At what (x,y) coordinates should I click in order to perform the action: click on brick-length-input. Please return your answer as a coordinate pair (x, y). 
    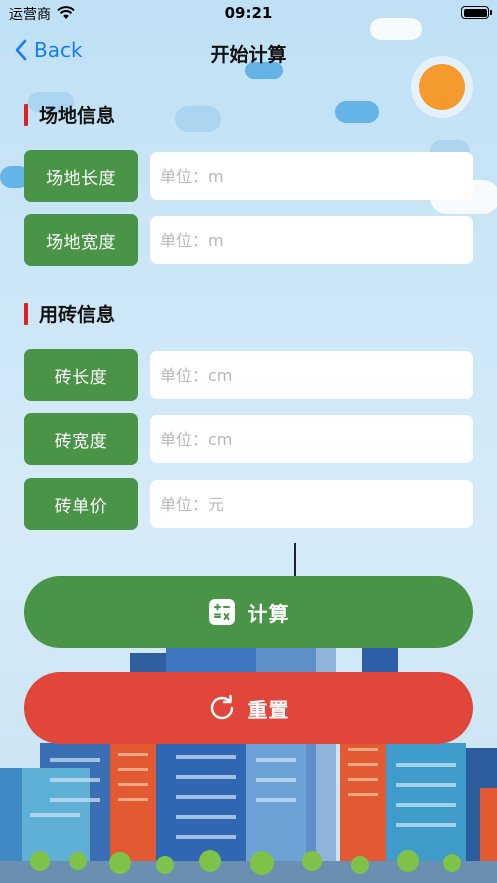
    Looking at the image, I should click on (311, 375).